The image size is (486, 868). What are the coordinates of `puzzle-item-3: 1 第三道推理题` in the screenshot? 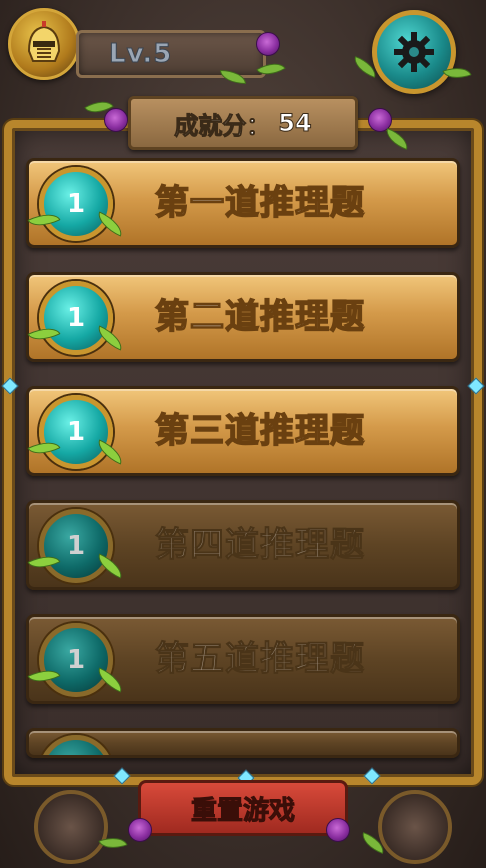 It's located at (243, 431).